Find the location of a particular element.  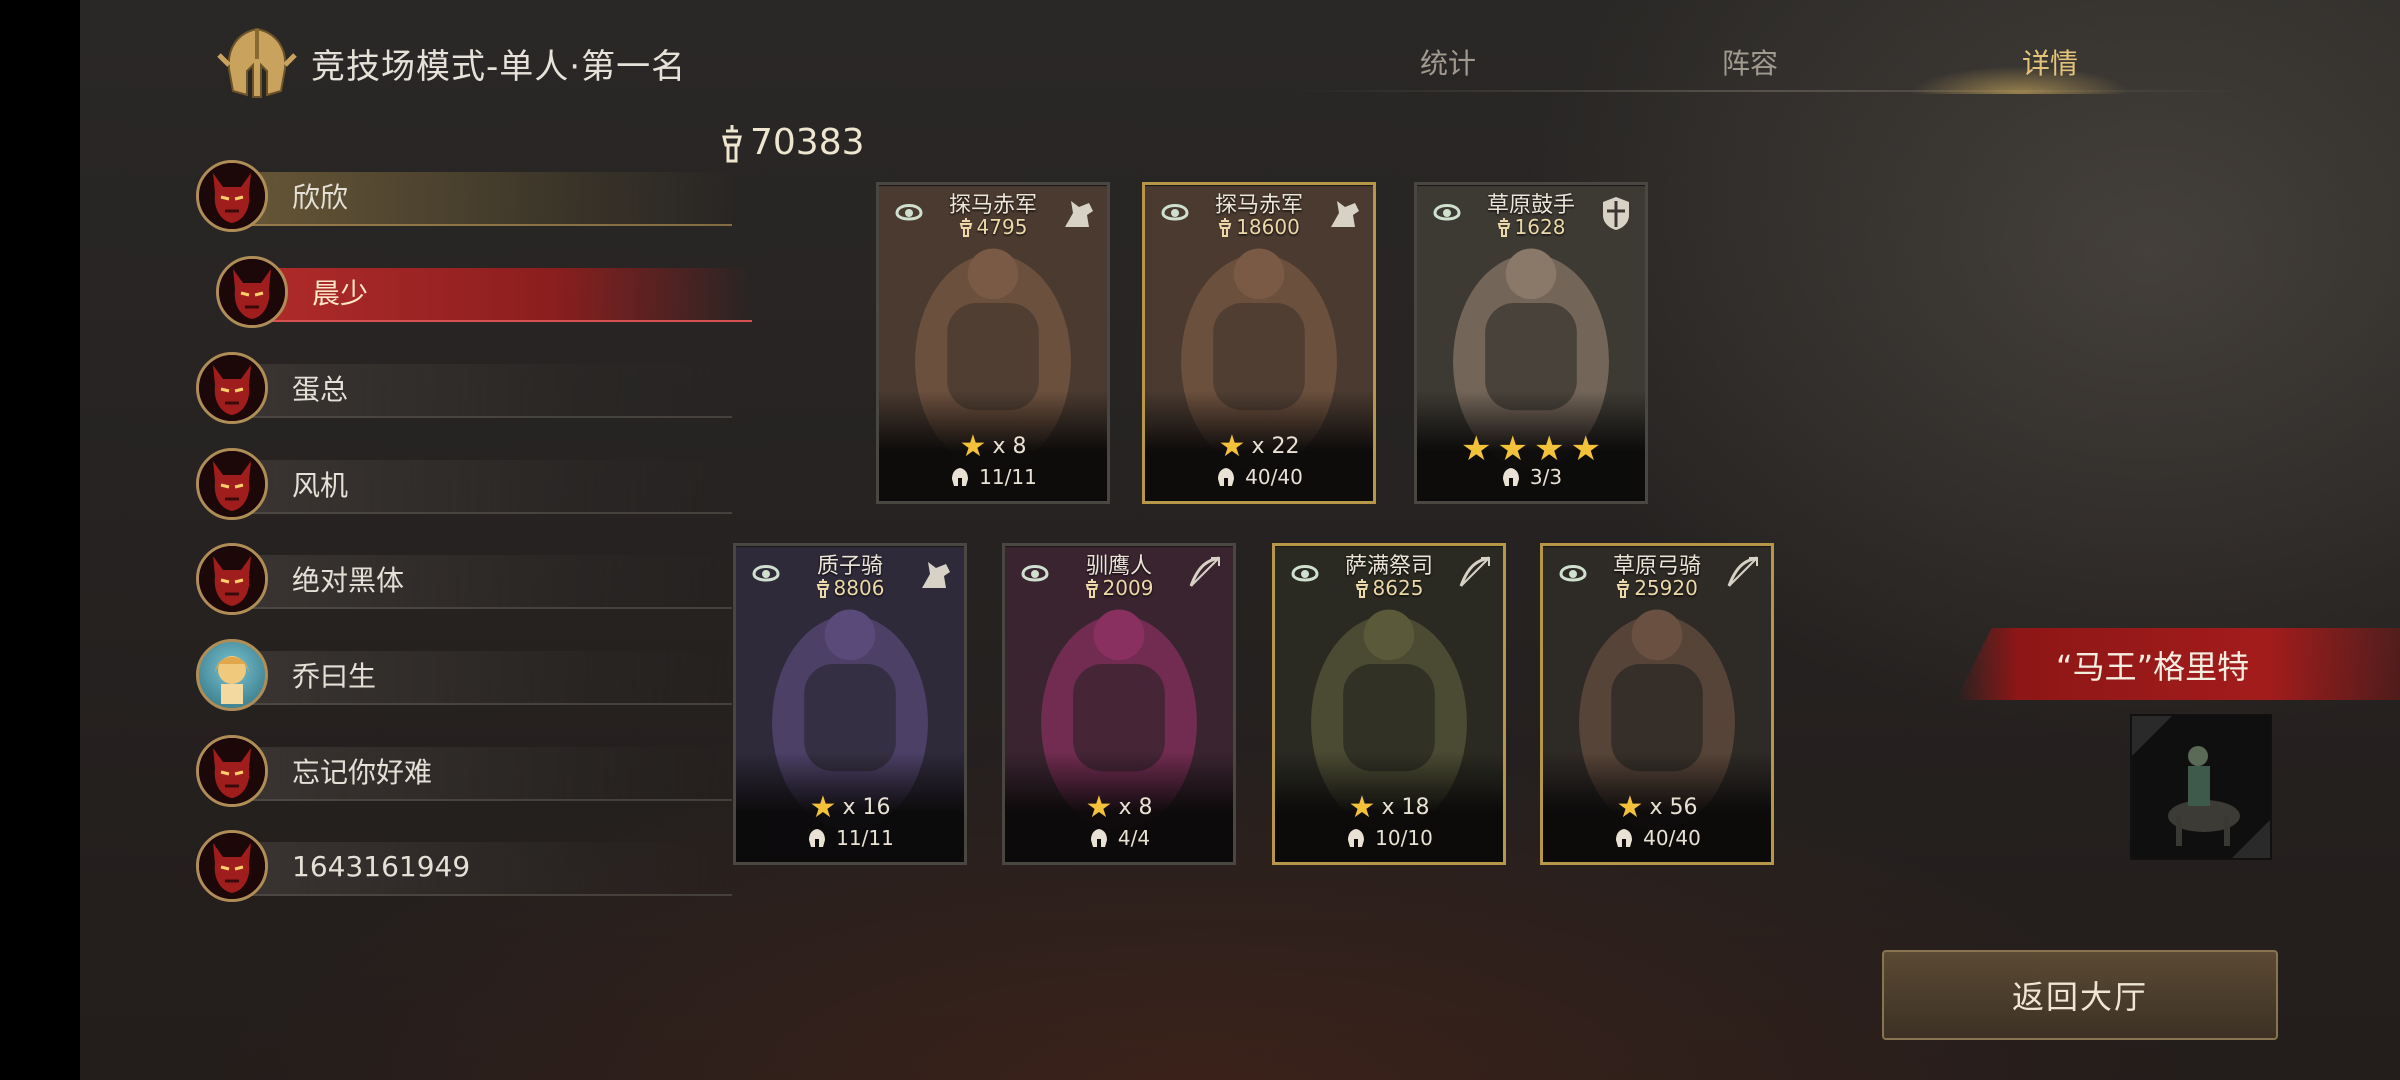

unit-power-value: 2009 is located at coordinates (1128, 588).